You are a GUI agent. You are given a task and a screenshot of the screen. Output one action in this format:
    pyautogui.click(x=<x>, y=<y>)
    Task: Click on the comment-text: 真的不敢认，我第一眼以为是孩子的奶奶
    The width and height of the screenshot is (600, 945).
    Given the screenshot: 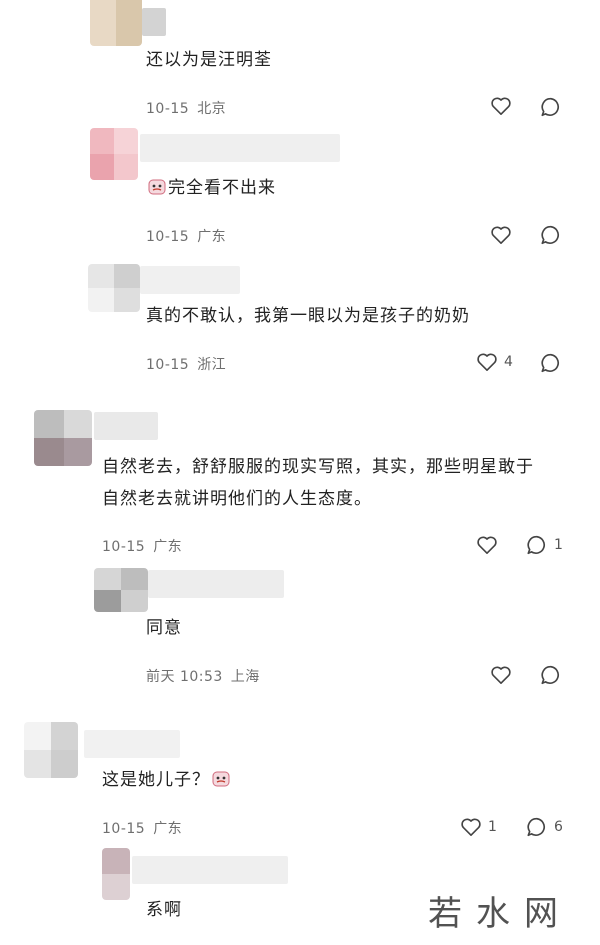 What is the action you would take?
    pyautogui.click(x=308, y=316)
    